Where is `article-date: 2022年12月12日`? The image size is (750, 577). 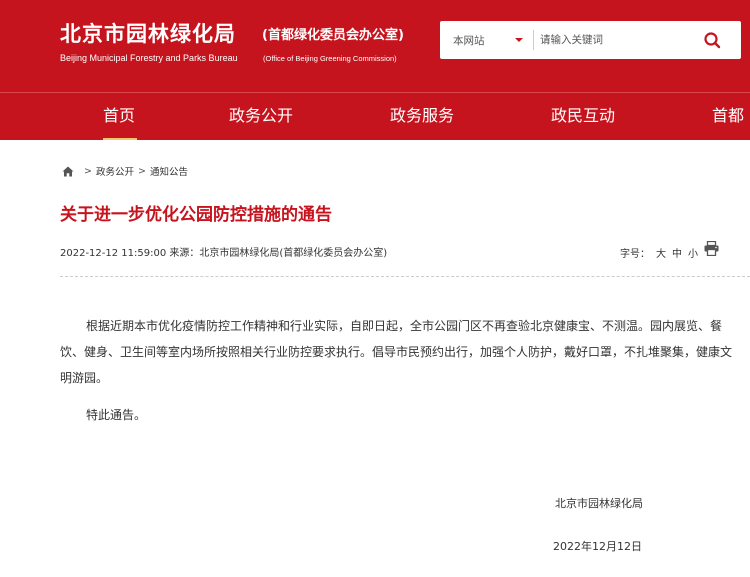 article-date: 2022年12月12日 is located at coordinates (597, 546).